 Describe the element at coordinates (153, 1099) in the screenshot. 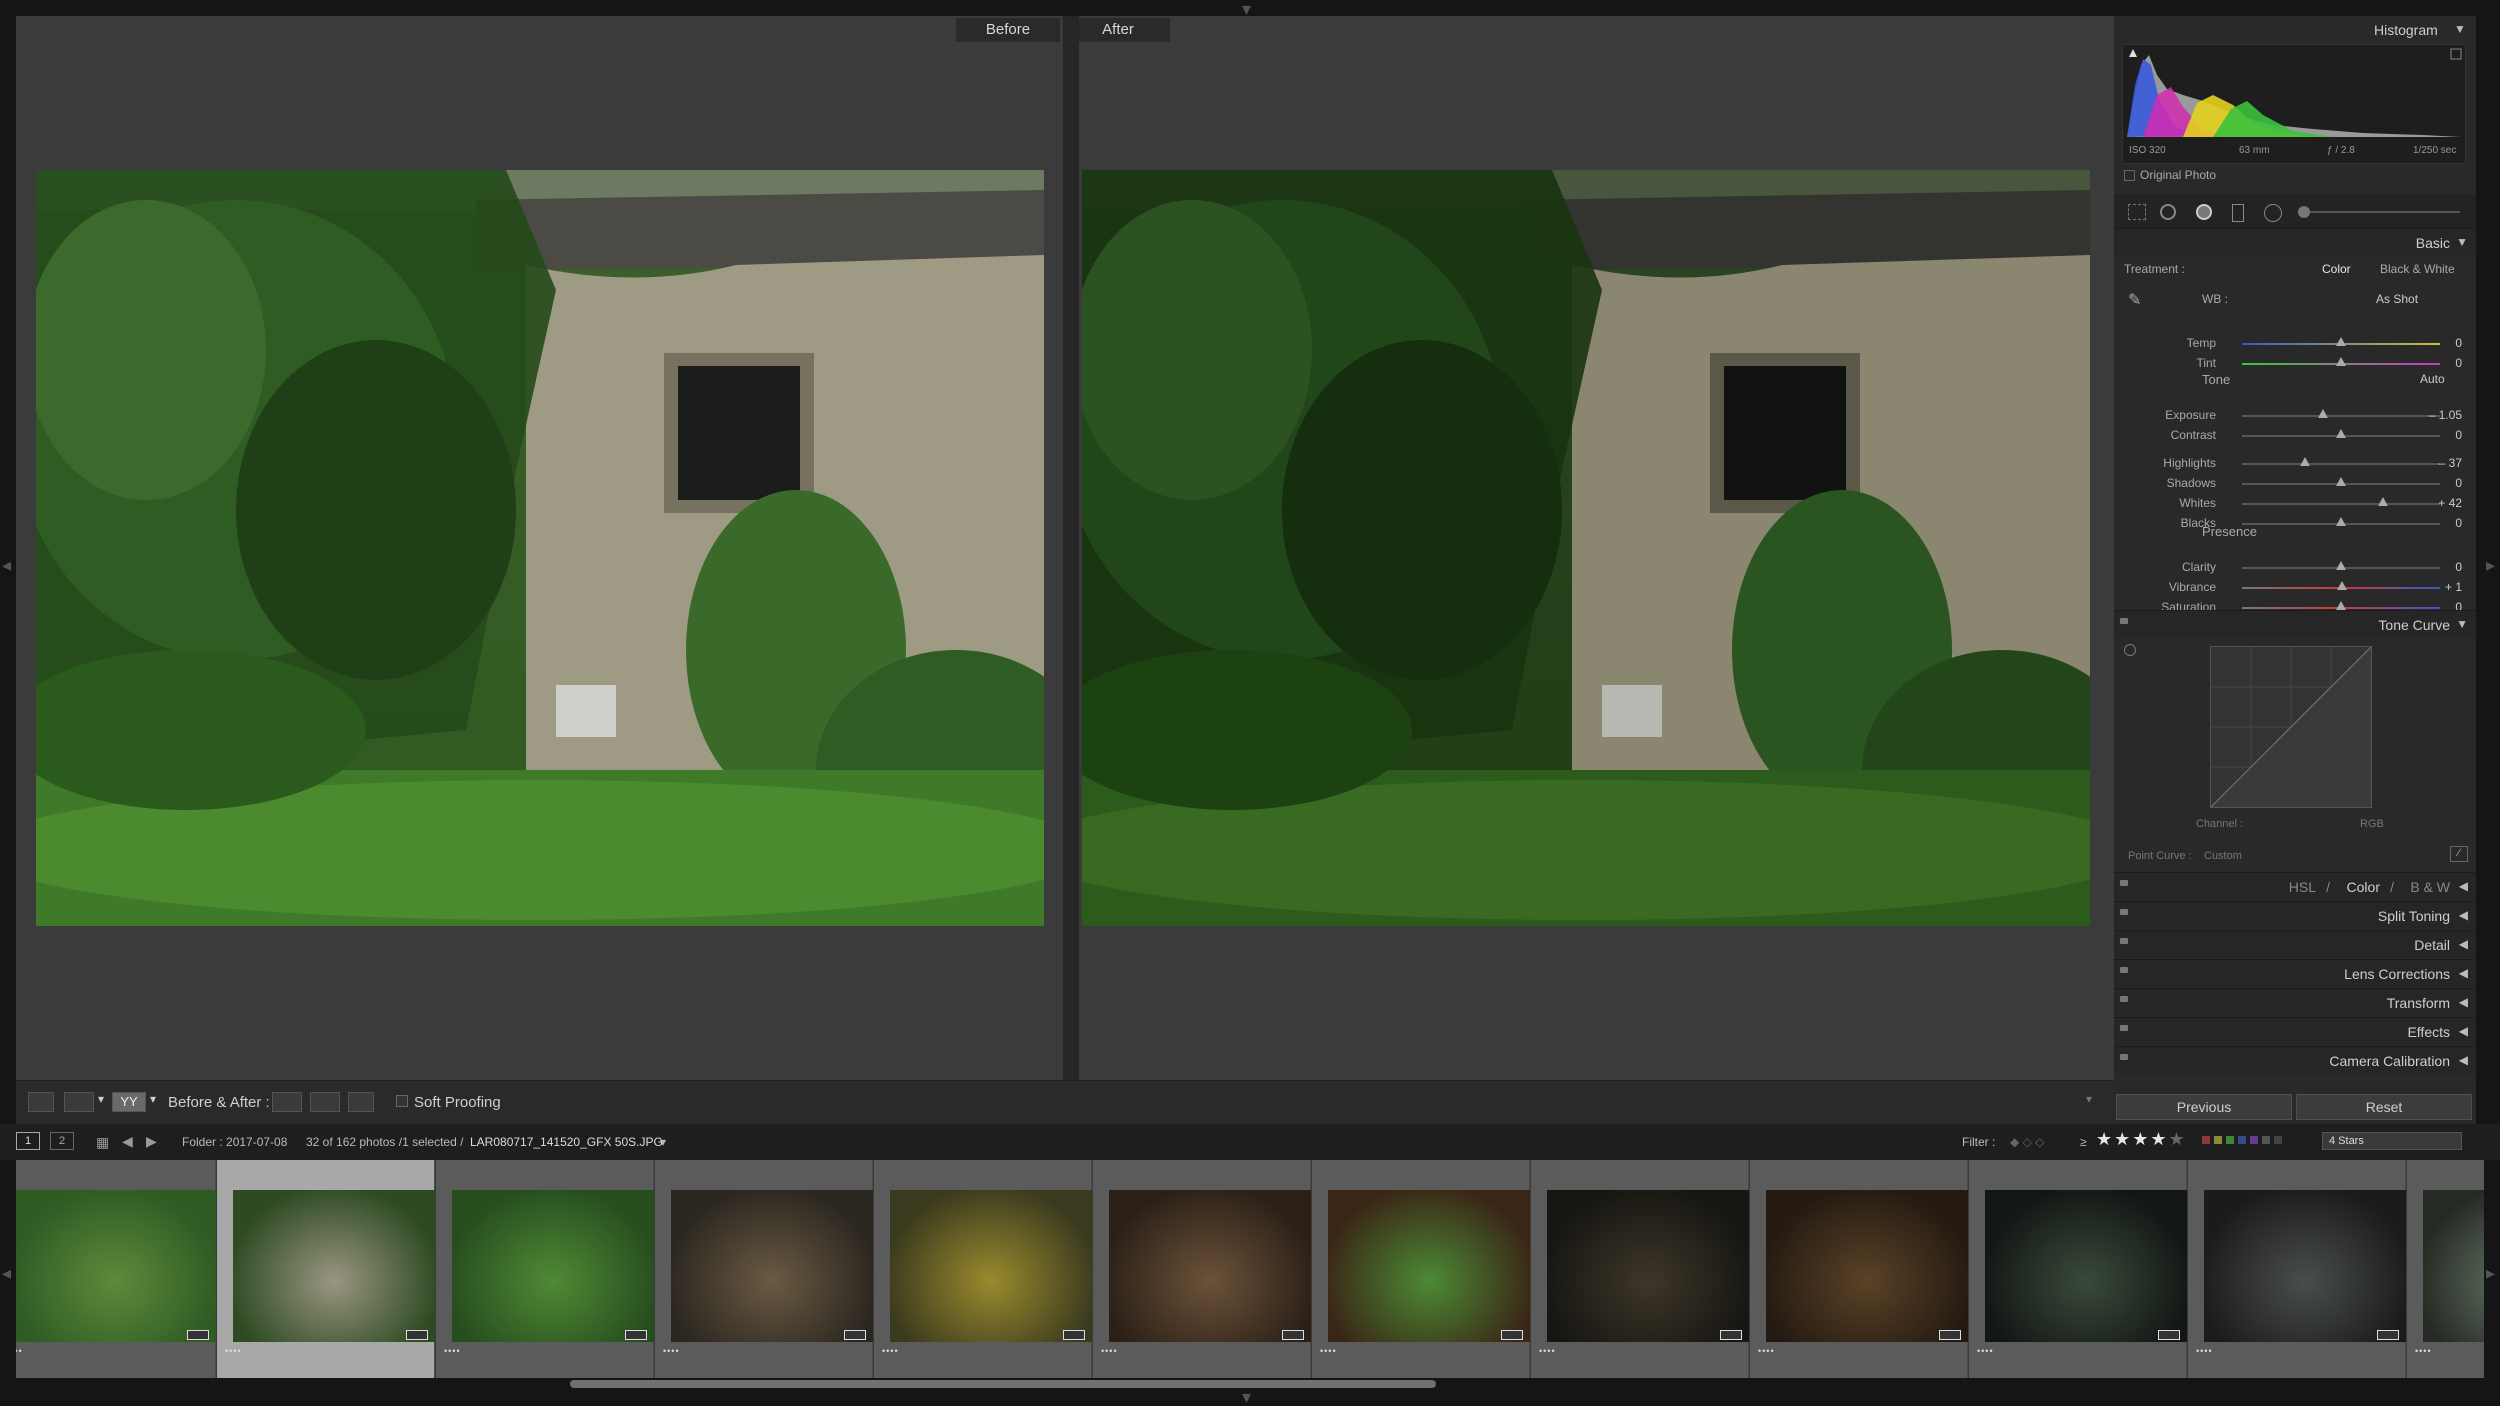

I see `view-mode-dropdown-icon: ▾` at that location.